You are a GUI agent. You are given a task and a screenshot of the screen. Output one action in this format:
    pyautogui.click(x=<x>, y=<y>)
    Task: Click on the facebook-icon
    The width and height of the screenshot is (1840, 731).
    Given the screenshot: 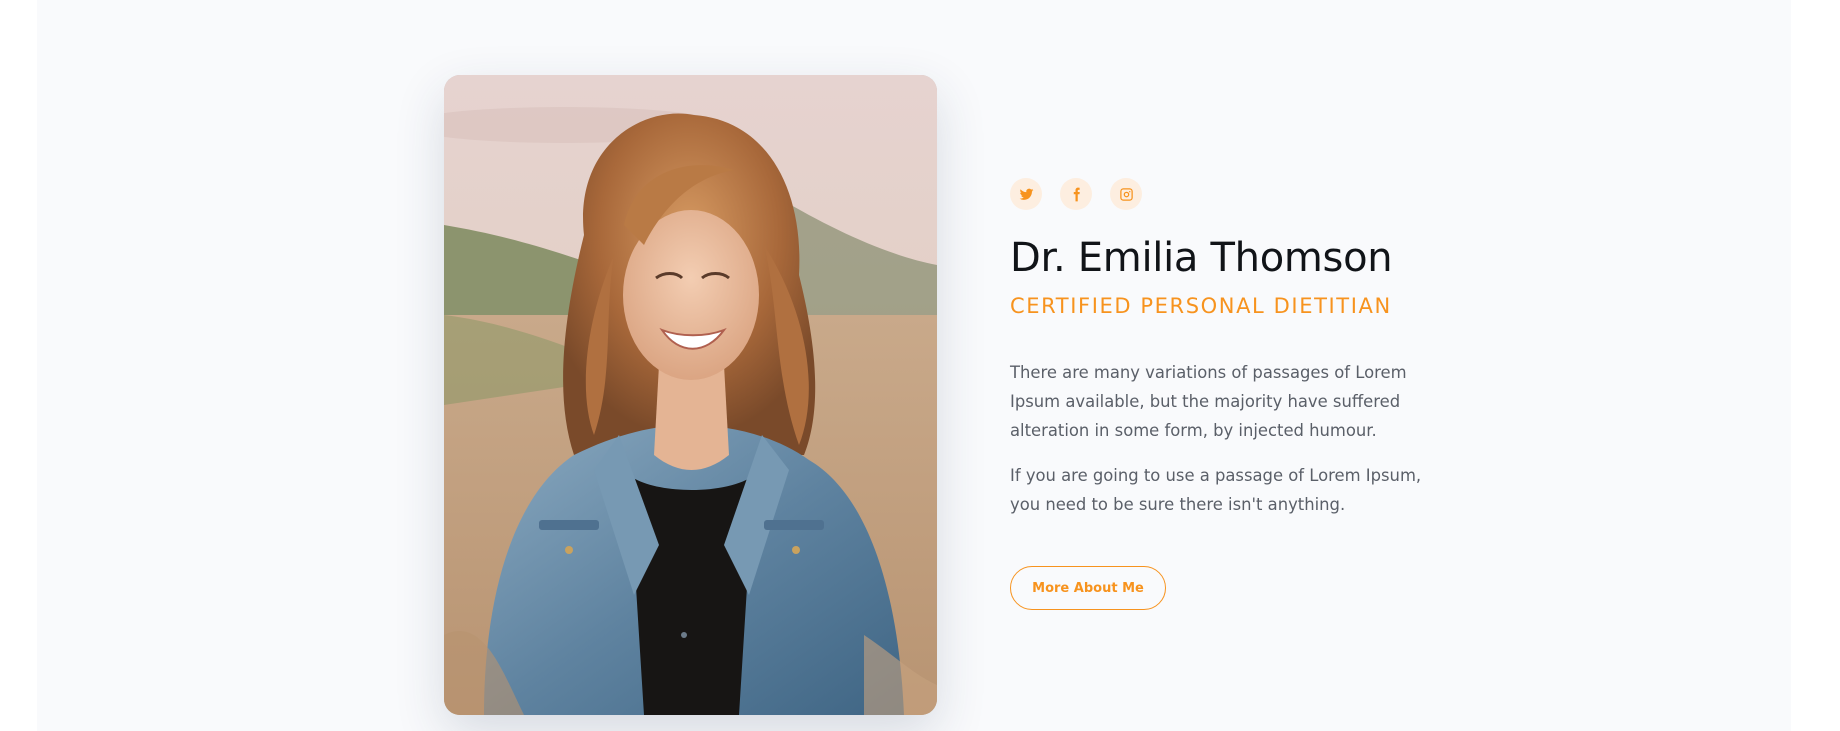 What is the action you would take?
    pyautogui.click(x=1076, y=194)
    